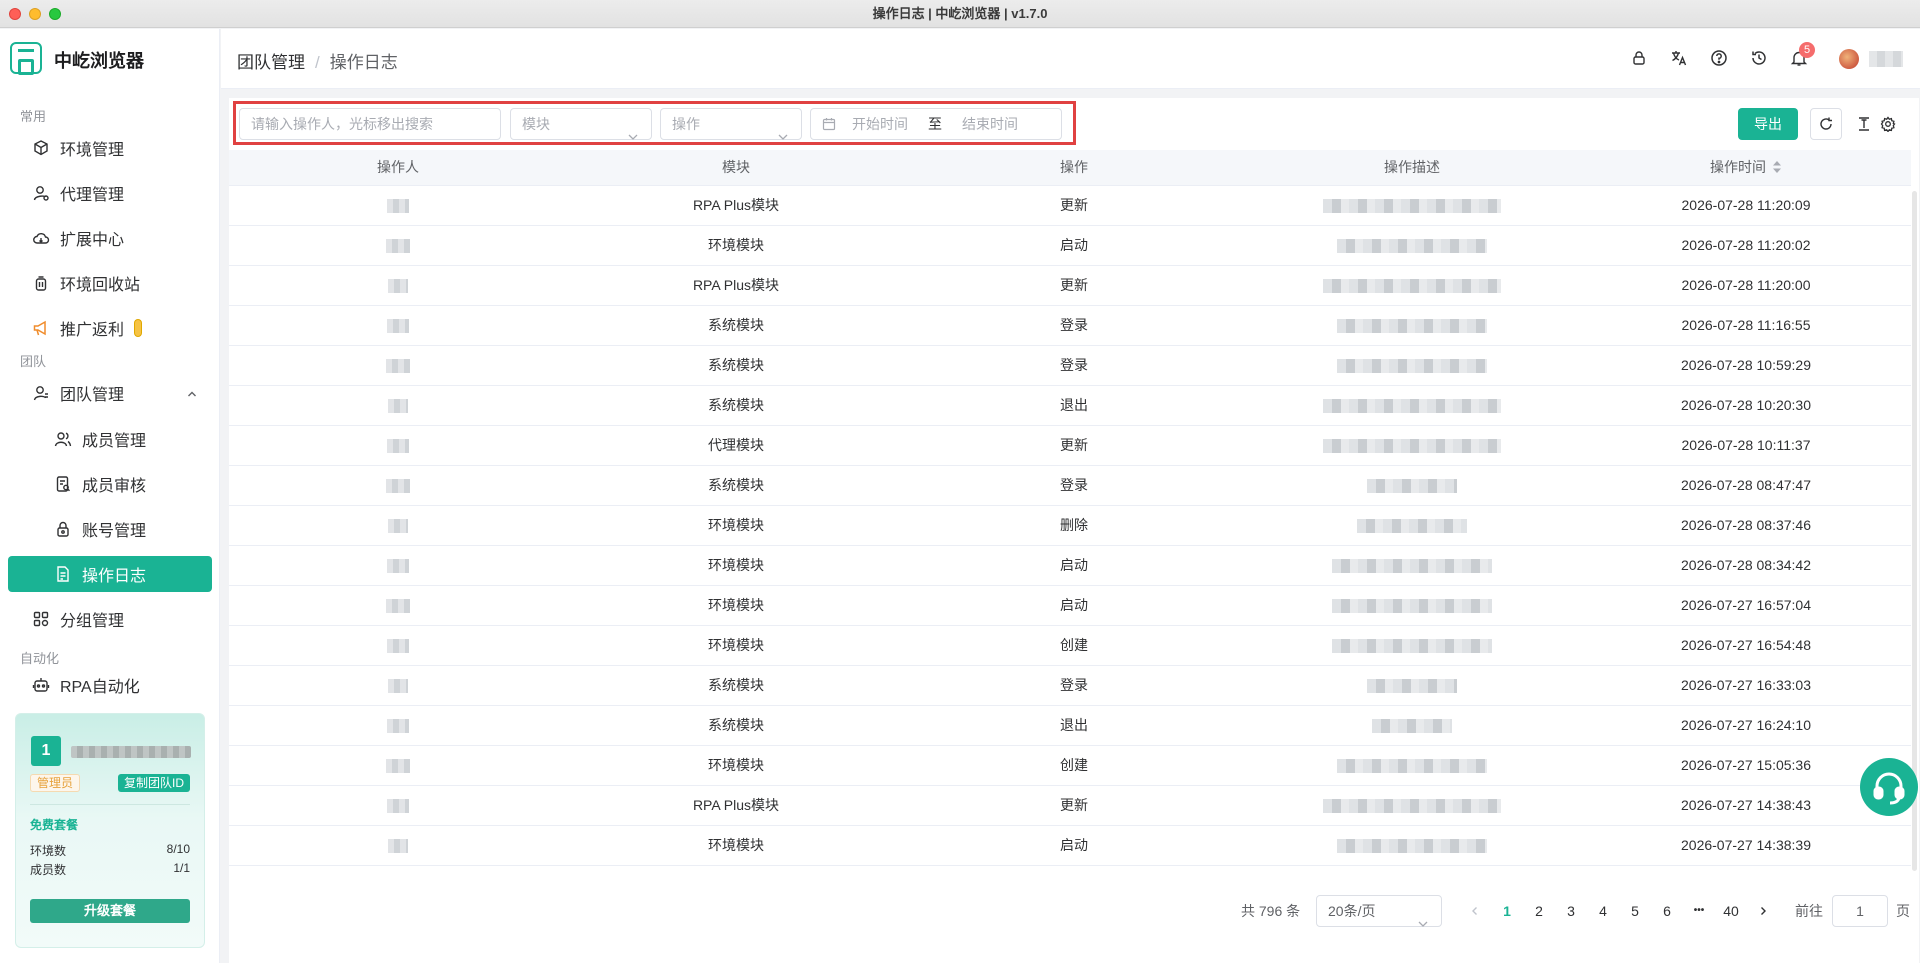 The image size is (1920, 963). What do you see at coordinates (1746, 645) in the screenshot?
I see `cell-time: 2026-07-27 16:54:48` at bounding box center [1746, 645].